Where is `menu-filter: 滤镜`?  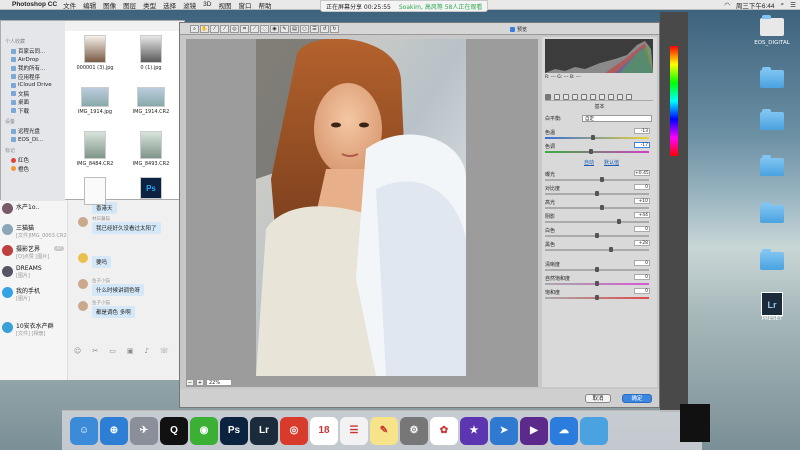
menu-filter: 滤镜 is located at coordinates (189, 5).